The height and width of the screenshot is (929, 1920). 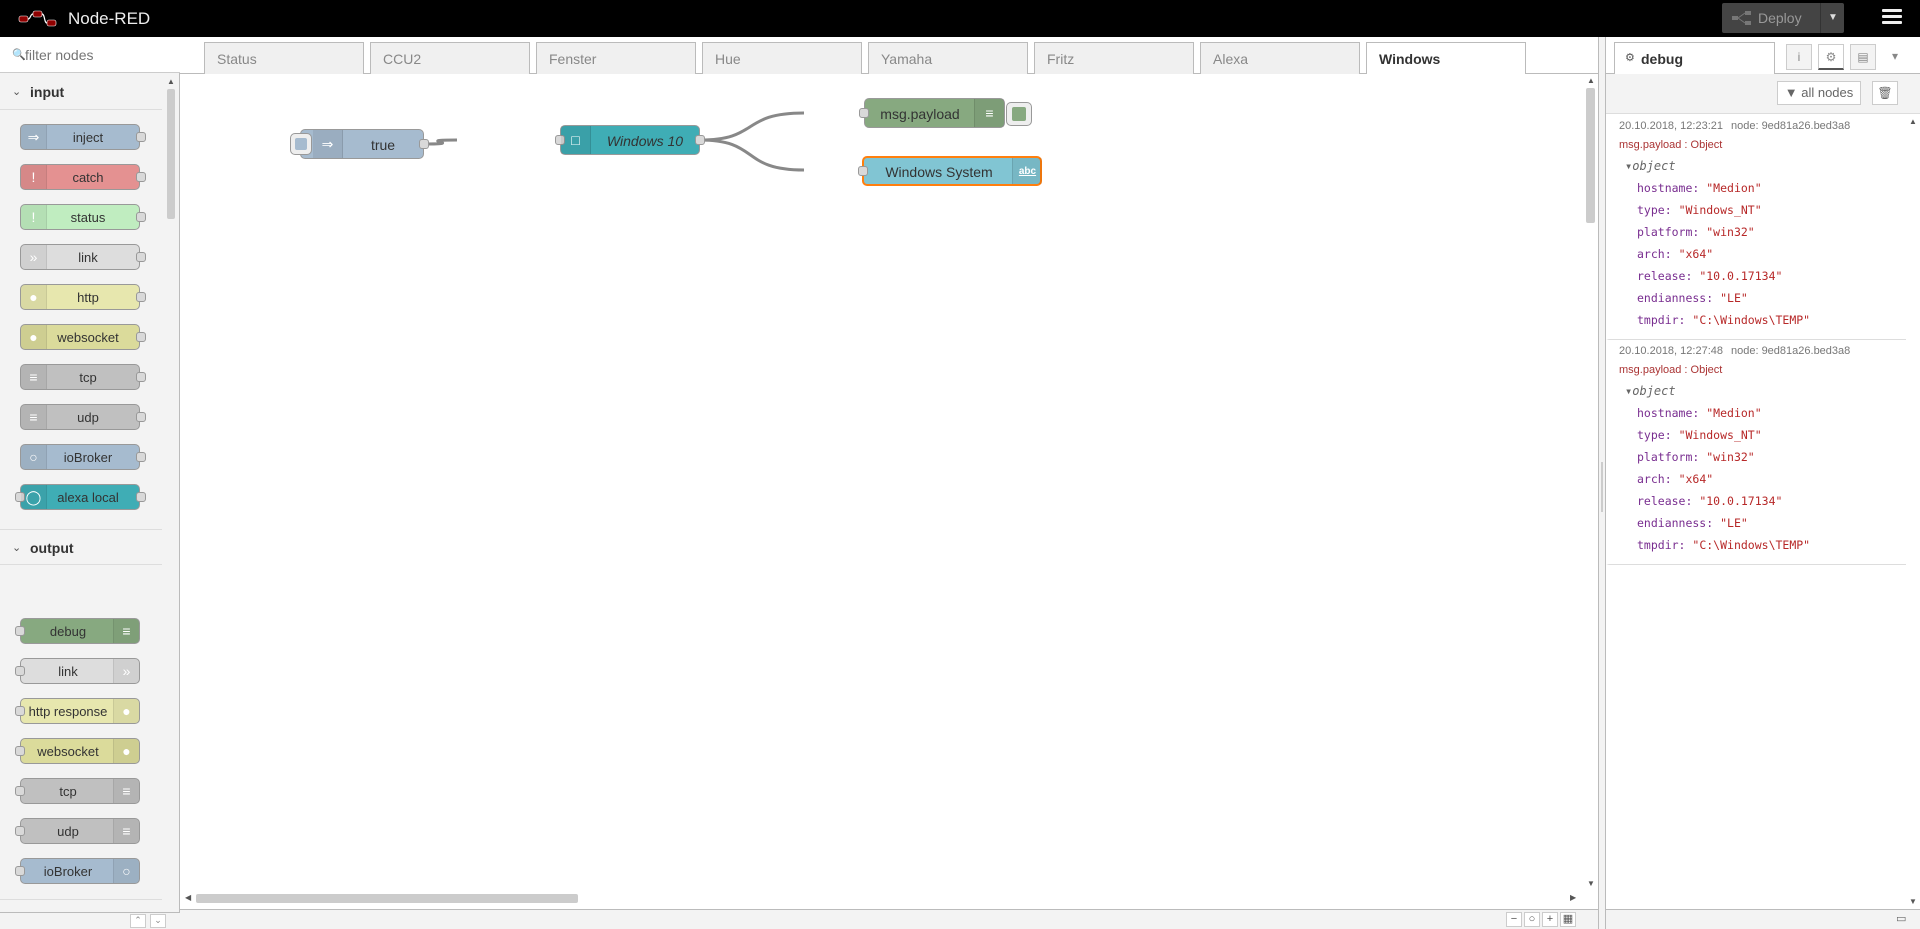 What do you see at coordinates (1895, 57) in the screenshot?
I see `sidebar-menu-caret-icon: ▾` at bounding box center [1895, 57].